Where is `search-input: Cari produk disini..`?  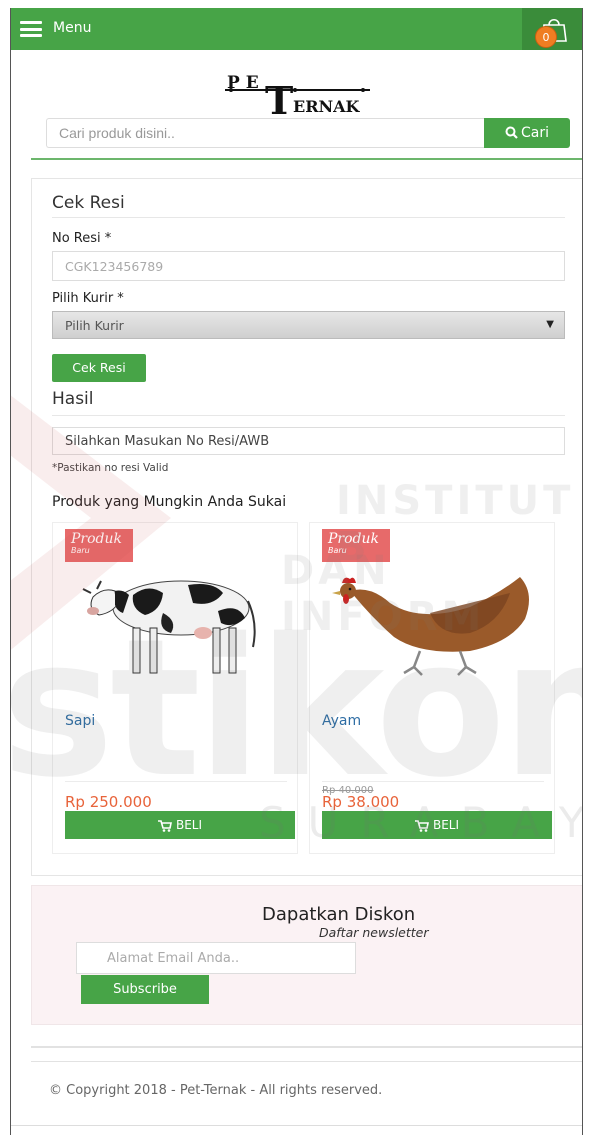
search-input: Cari produk disini.. is located at coordinates (265, 133).